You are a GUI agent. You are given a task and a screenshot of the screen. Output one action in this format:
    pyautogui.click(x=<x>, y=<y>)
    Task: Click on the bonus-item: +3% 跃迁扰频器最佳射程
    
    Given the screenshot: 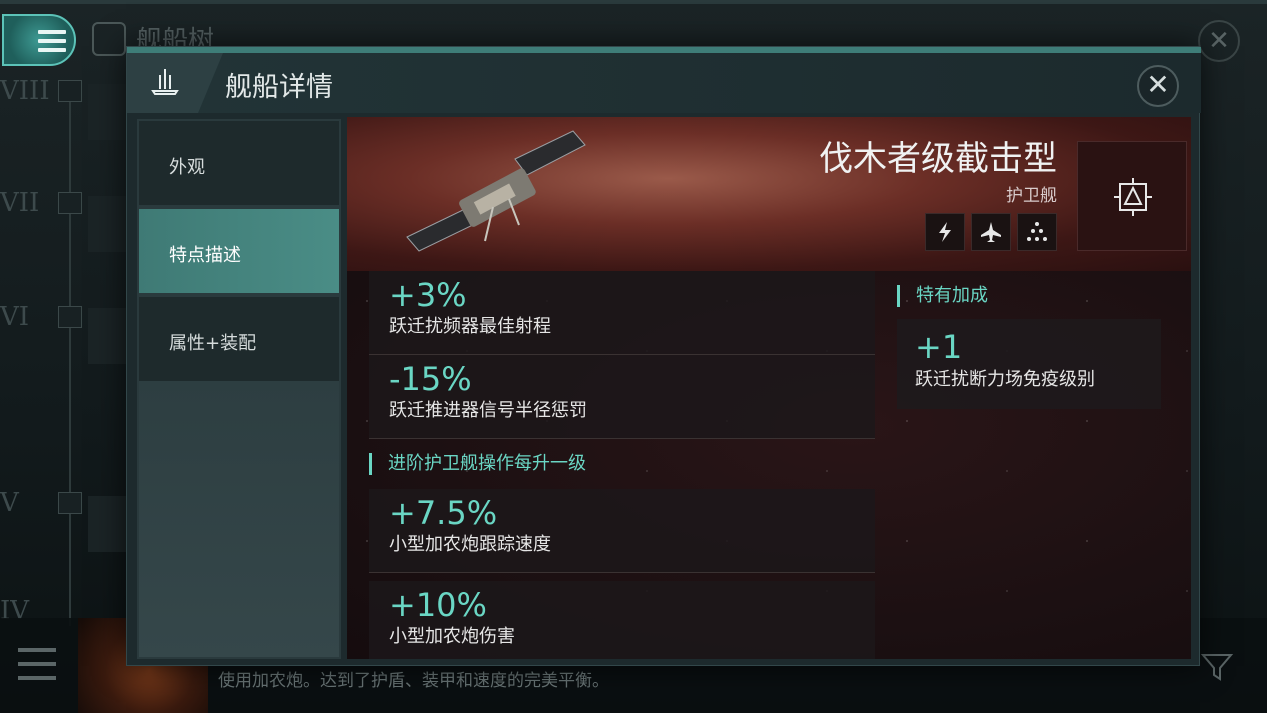 What is the action you would take?
    pyautogui.click(x=622, y=313)
    